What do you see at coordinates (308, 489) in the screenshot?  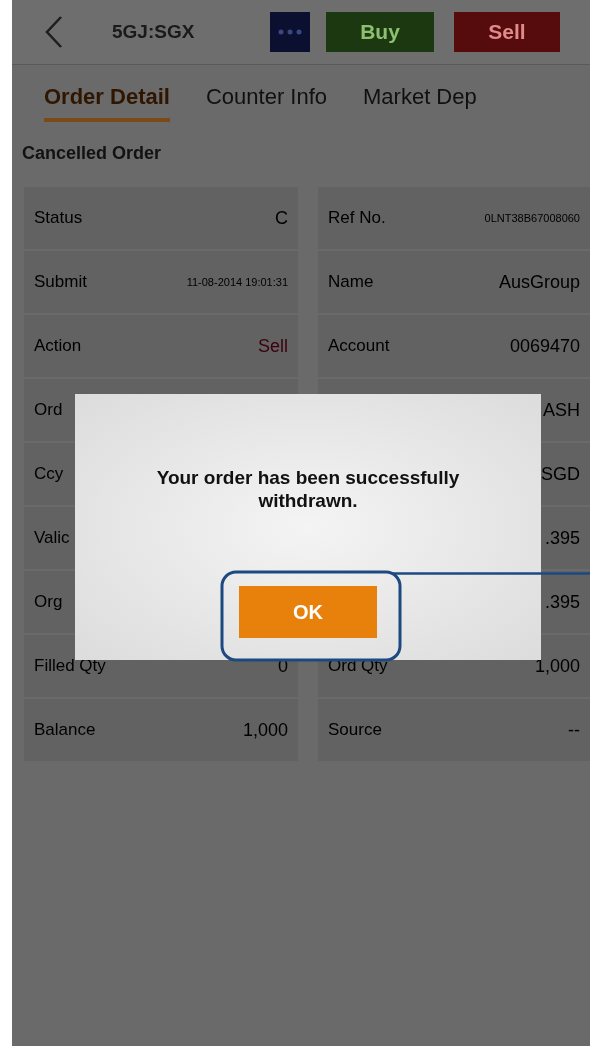 I see `dialog-message: Your order has been successfully withdrawn.` at bounding box center [308, 489].